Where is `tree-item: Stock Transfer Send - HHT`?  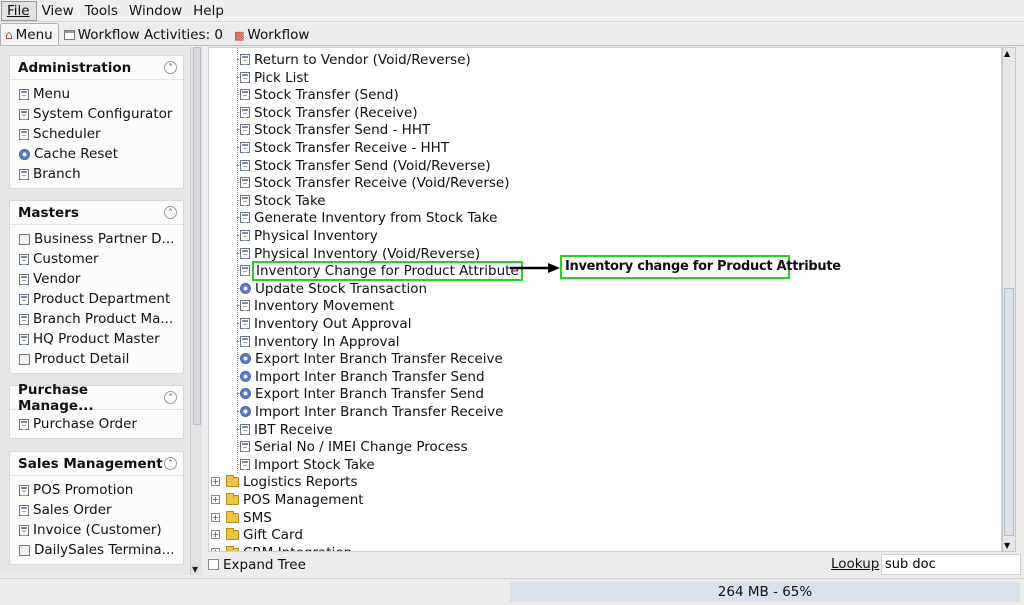
tree-item: Stock Transfer Send - HHT is located at coordinates (335, 129).